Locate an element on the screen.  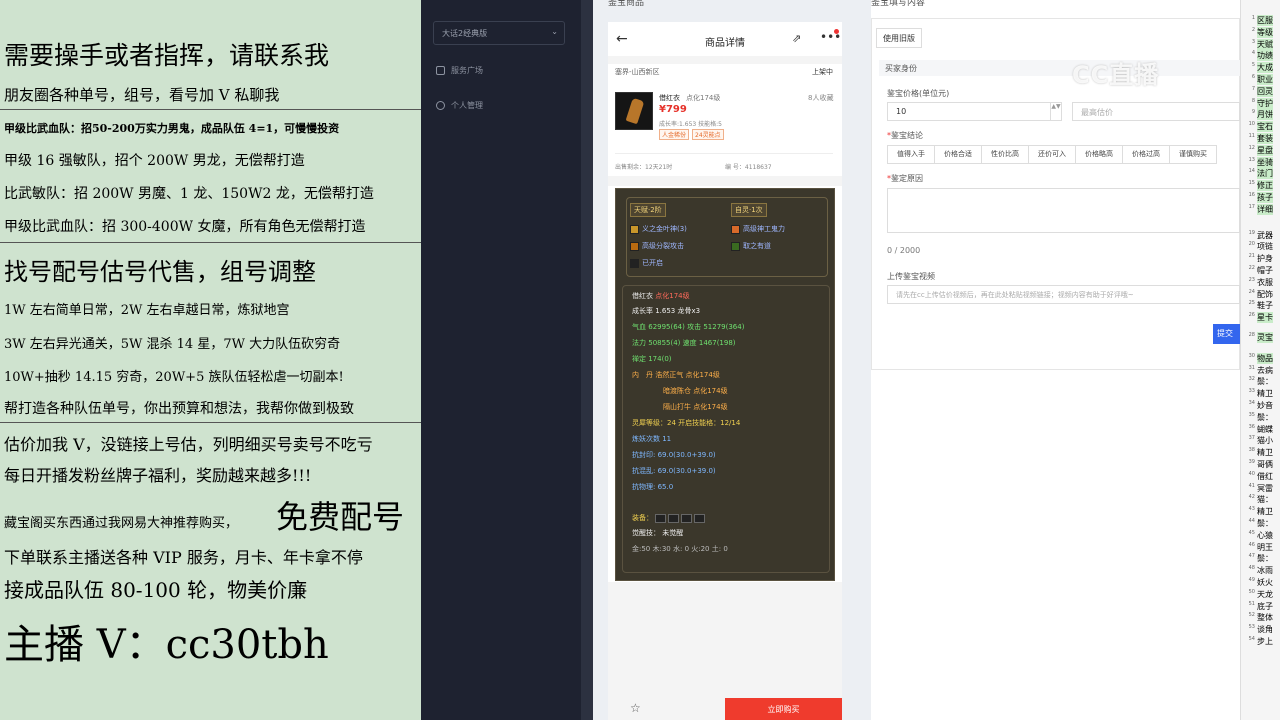
row-number: 37 is located at coordinates (1251, 438).